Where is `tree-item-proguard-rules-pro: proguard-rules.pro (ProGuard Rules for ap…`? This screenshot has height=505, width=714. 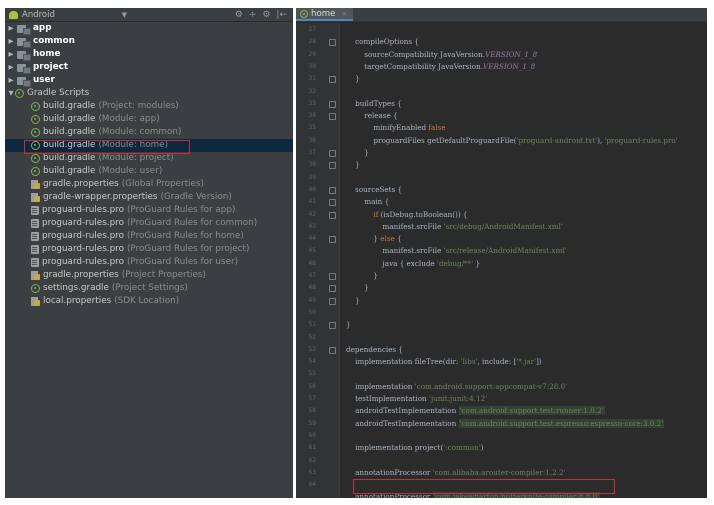 tree-item-proguard-rules-pro: proguard-rules.pro (ProGuard Rules for ap… is located at coordinates (149, 210).